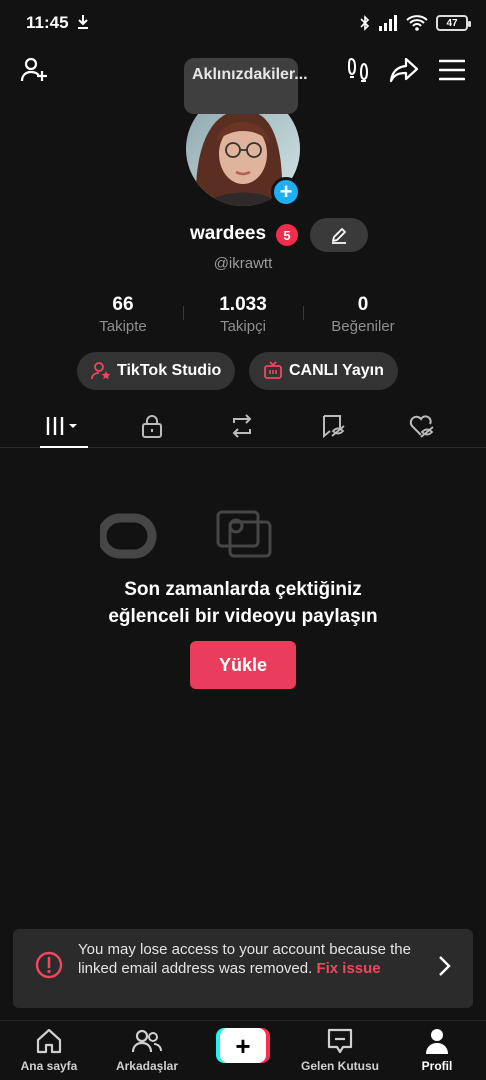 The height and width of the screenshot is (1080, 486). Describe the element at coordinates (363, 326) in the screenshot. I see `stat-label: Beğeniler` at that location.